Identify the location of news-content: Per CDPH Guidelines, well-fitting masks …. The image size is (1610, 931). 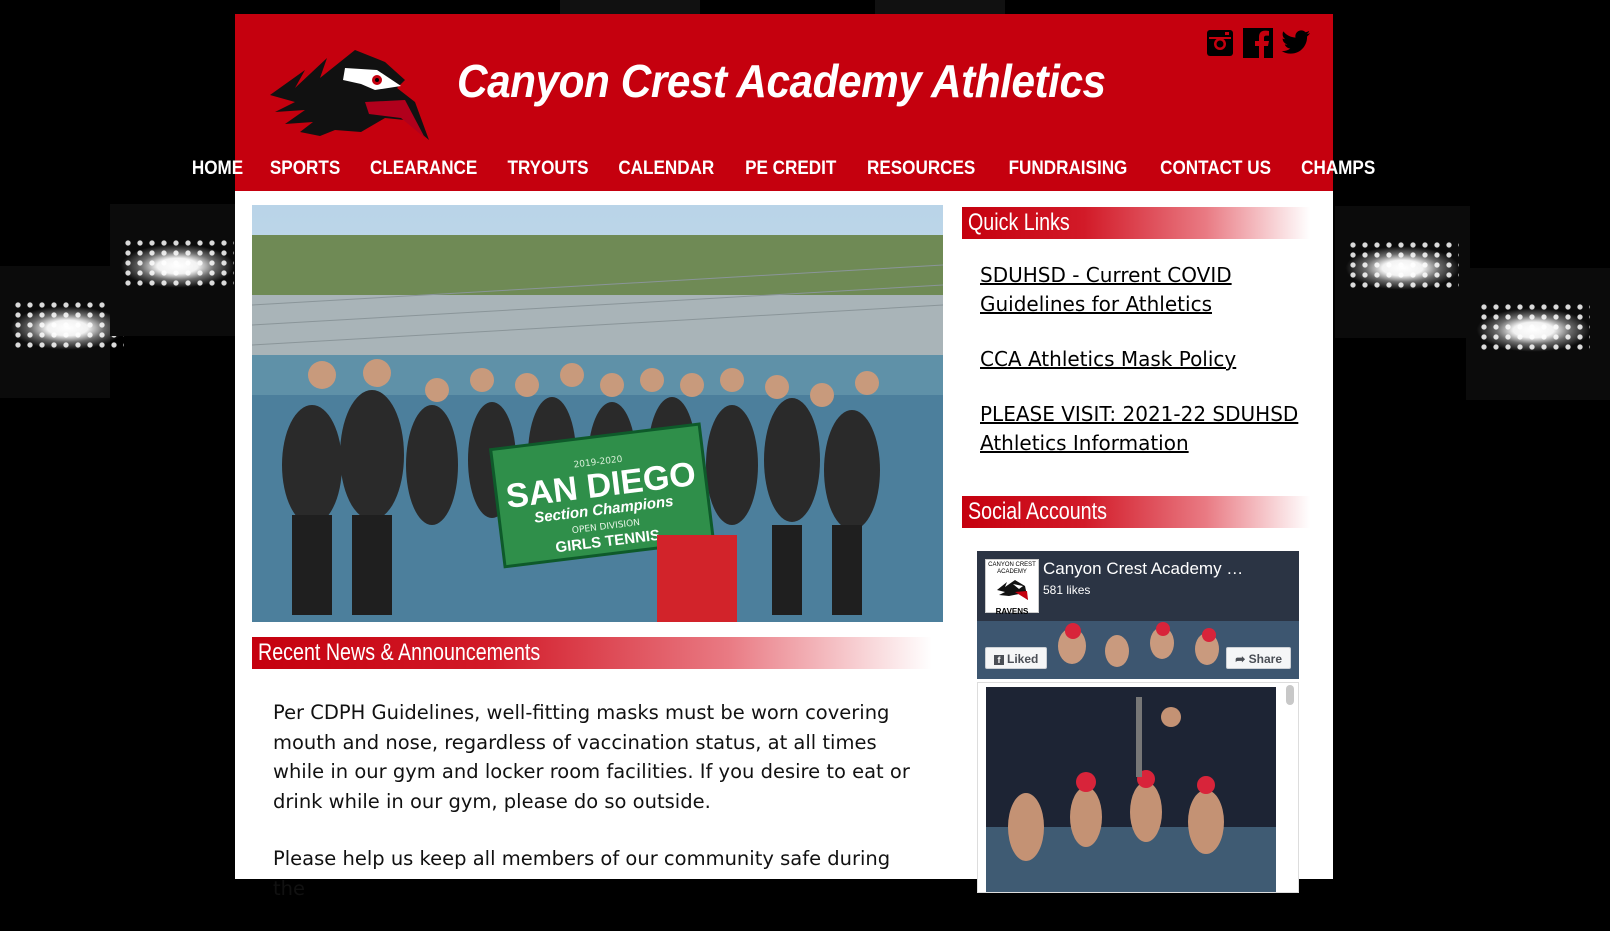
(598, 814).